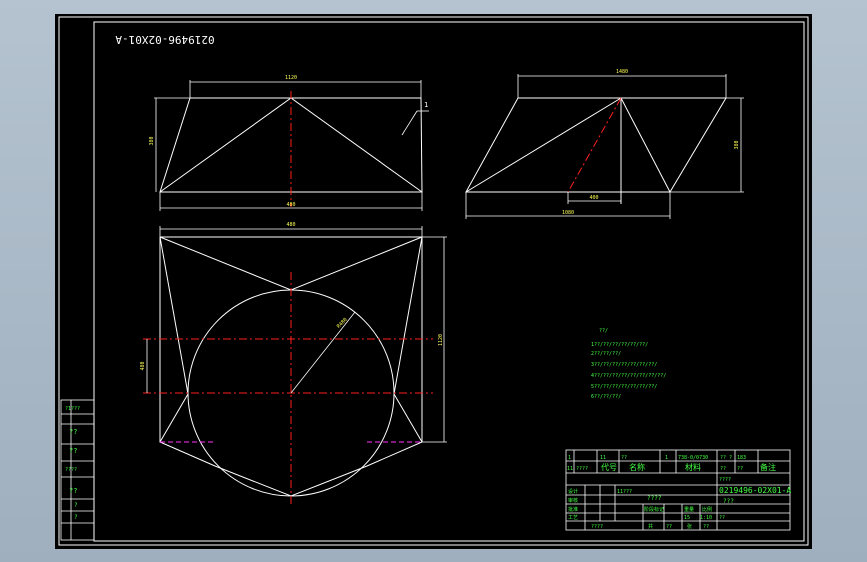 The image size is (867, 562). I want to click on title-sheet-label: 共, so click(650, 526).